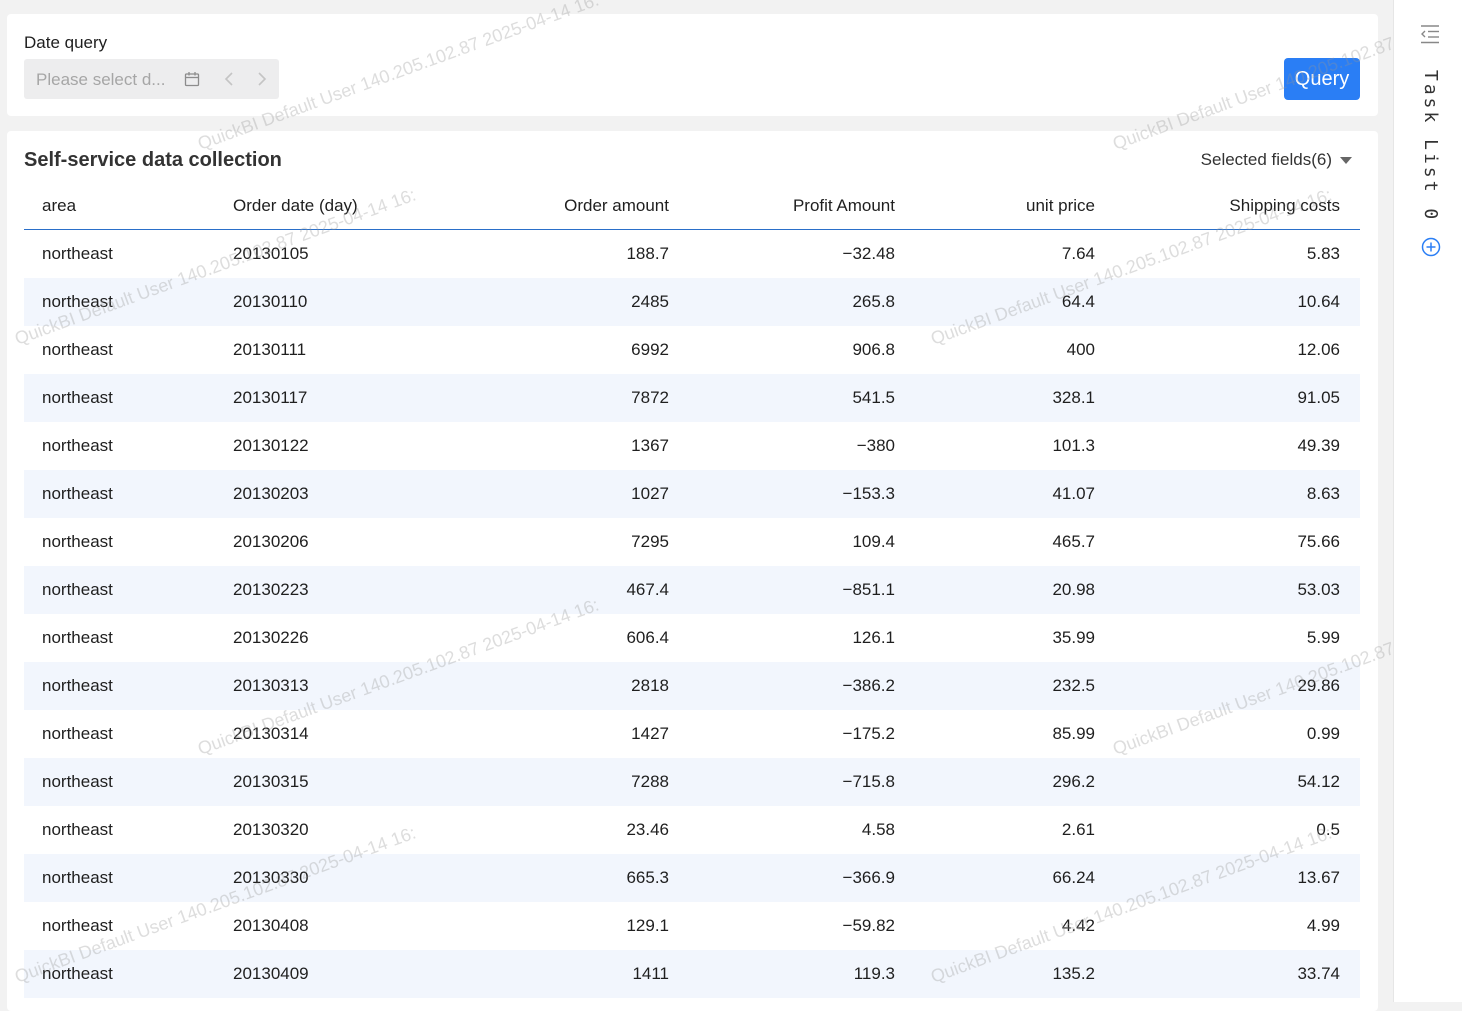 This screenshot has height=1011, width=1462. What do you see at coordinates (1015, 590) in the screenshot?
I see `cell-unit-price: 20.98` at bounding box center [1015, 590].